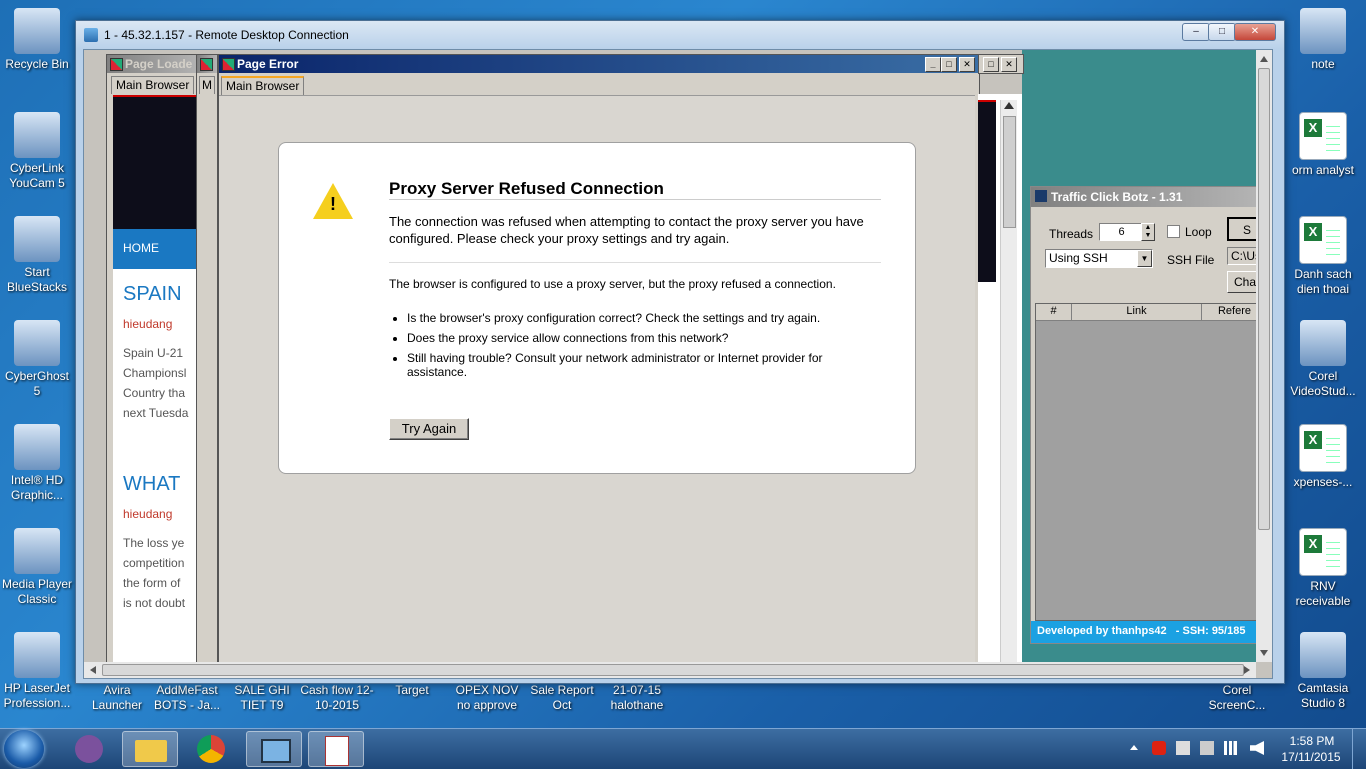 The height and width of the screenshot is (769, 1366). Describe the element at coordinates (599, 64) in the screenshot. I see `page-error-title-bar: Page Error _ □ ✕` at that location.